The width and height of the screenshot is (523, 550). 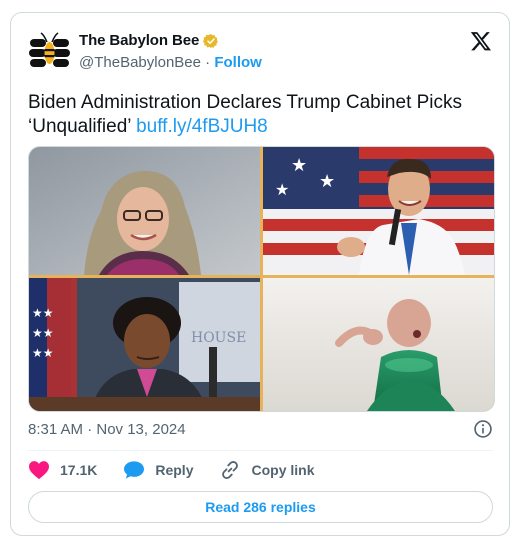 What do you see at coordinates (107, 429) in the screenshot?
I see `tweet-timestamp: 8:31 AM · Nov 13, 2024` at bounding box center [107, 429].